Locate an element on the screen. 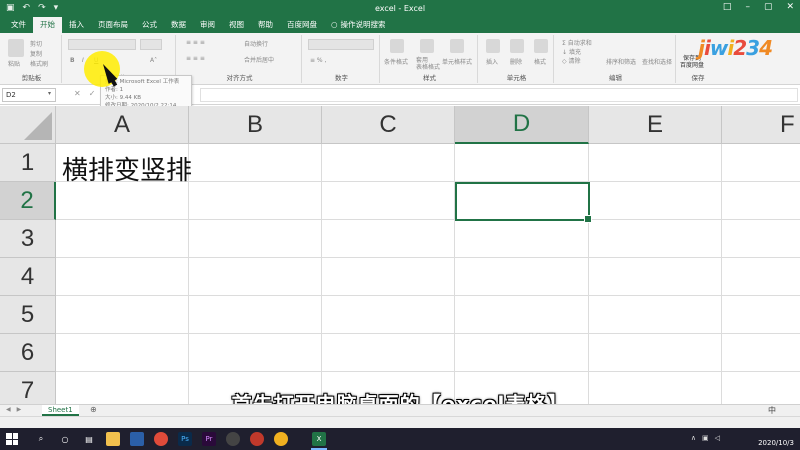 The image size is (800, 450). number-format-select is located at coordinates (341, 44).